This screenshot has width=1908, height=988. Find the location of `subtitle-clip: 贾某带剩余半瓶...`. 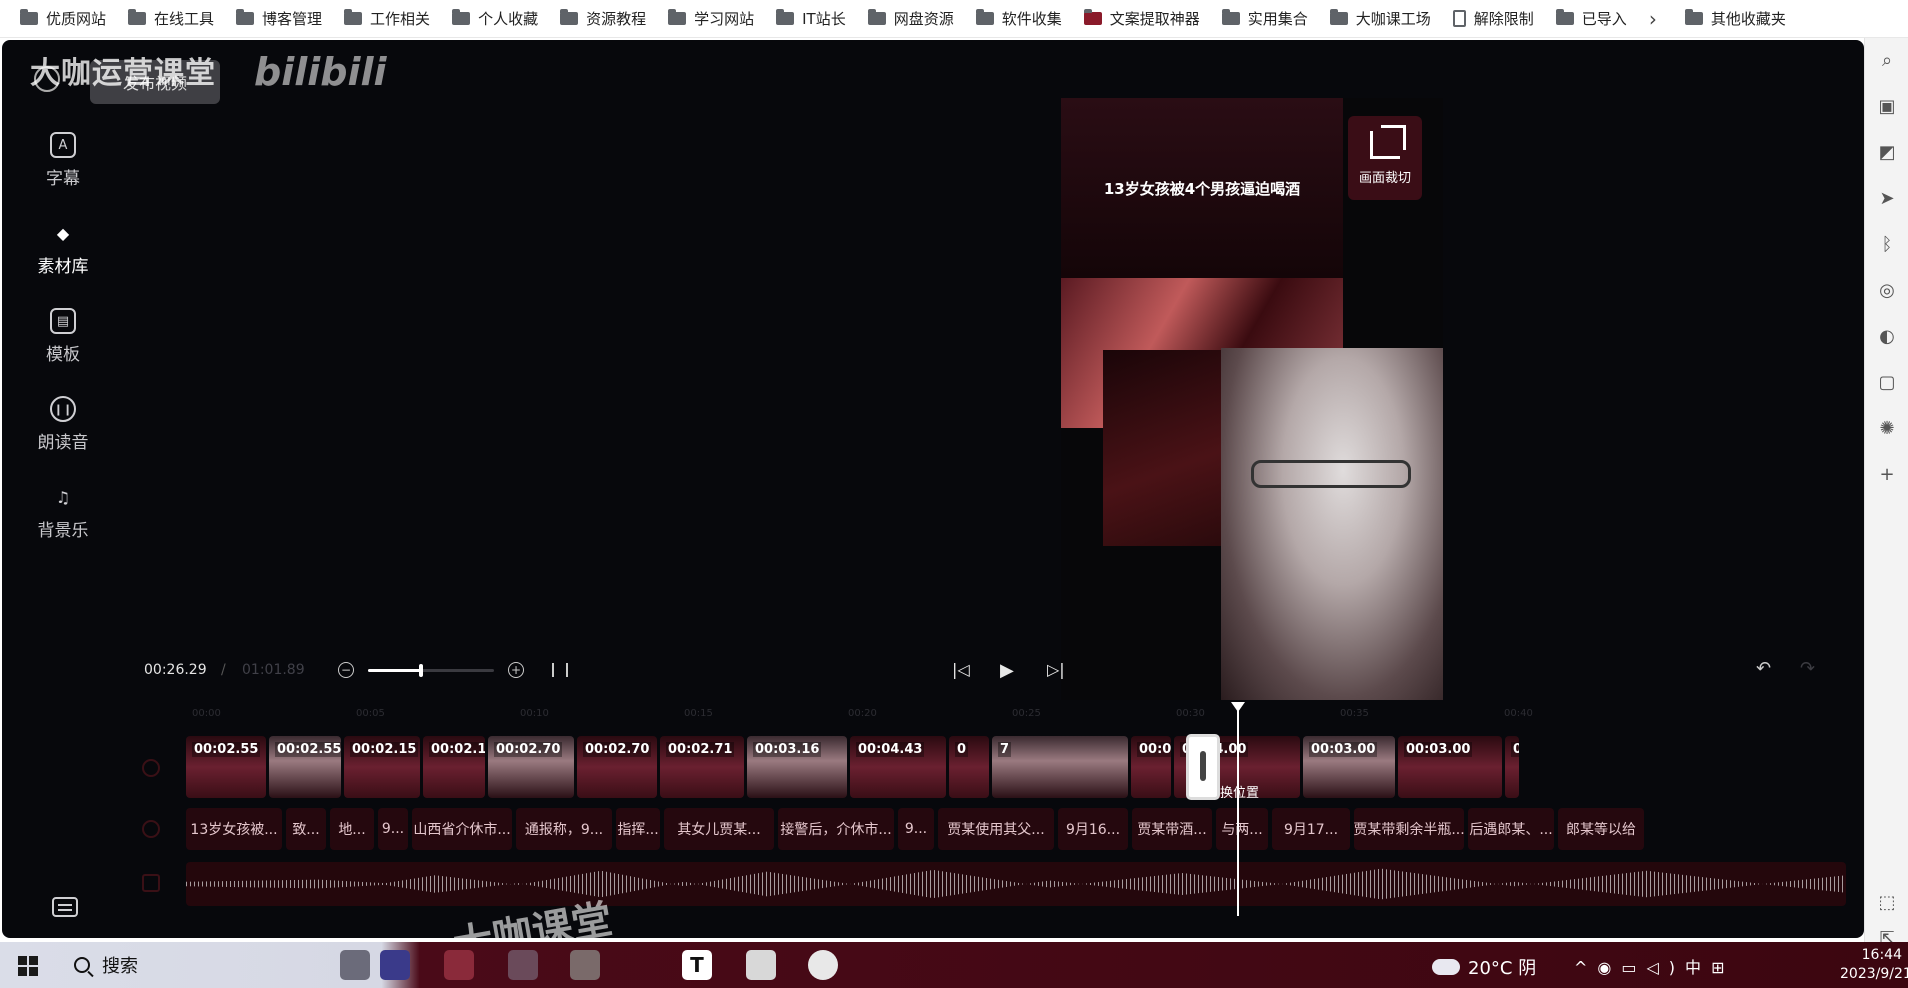

subtitle-clip: 贾某带剩余半瓶... is located at coordinates (1409, 829).